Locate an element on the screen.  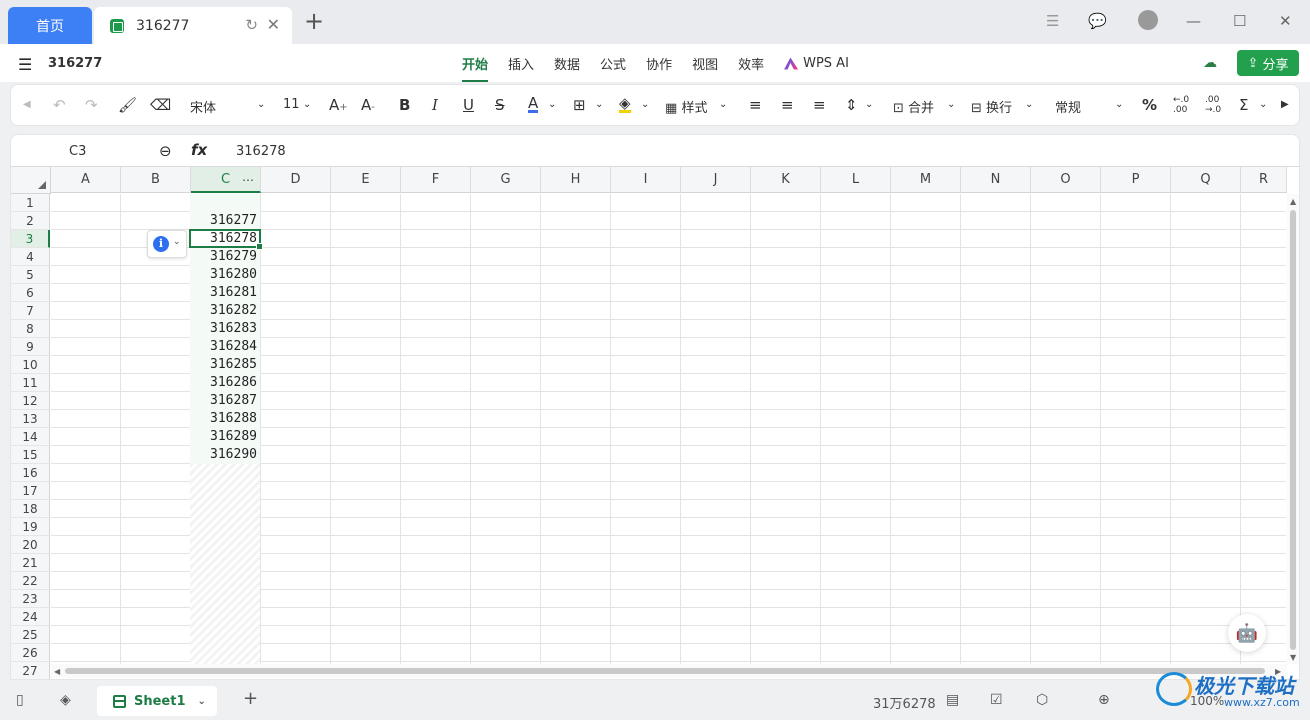
cell-c11: 316286 is located at coordinates (225, 383).